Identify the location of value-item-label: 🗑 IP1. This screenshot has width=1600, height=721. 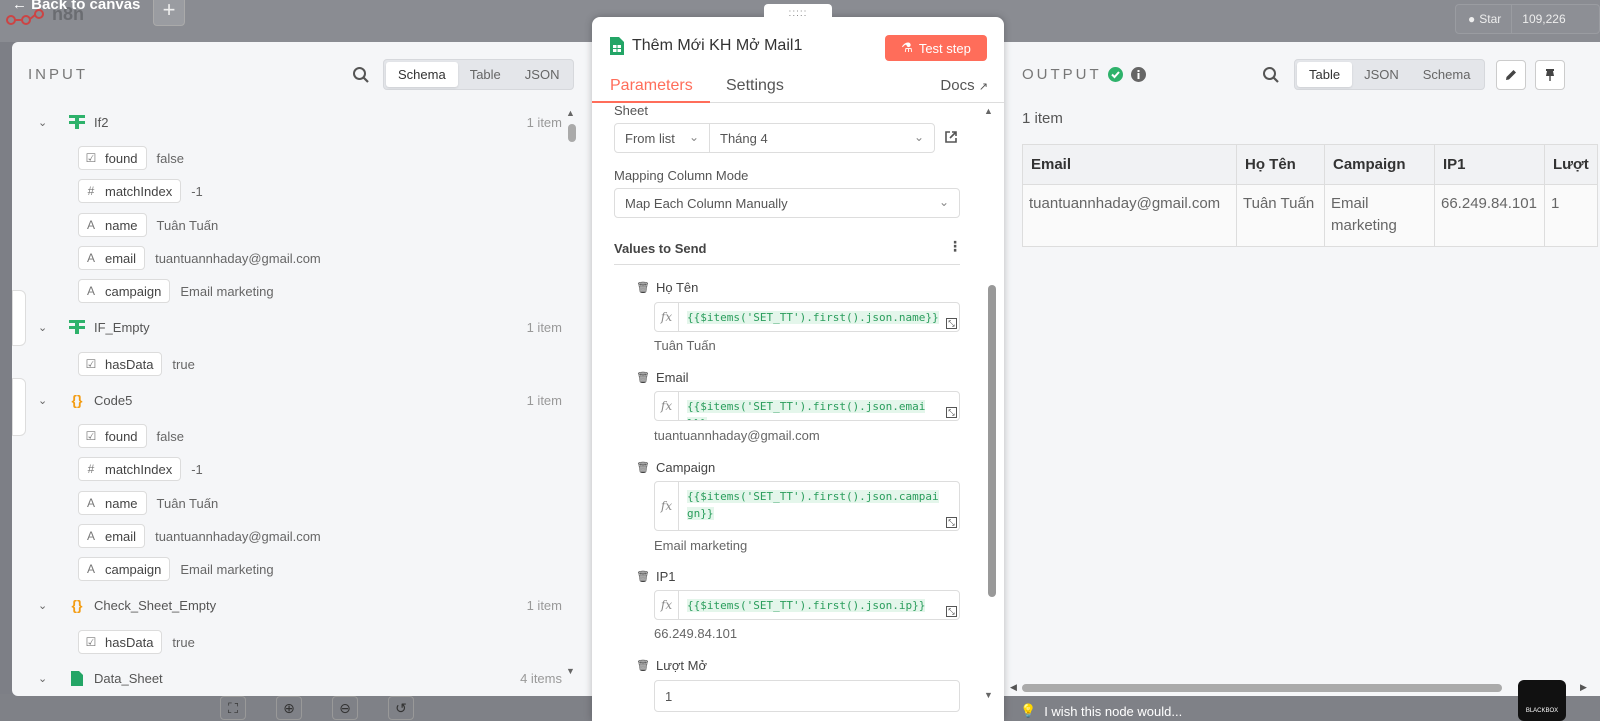
(656, 576).